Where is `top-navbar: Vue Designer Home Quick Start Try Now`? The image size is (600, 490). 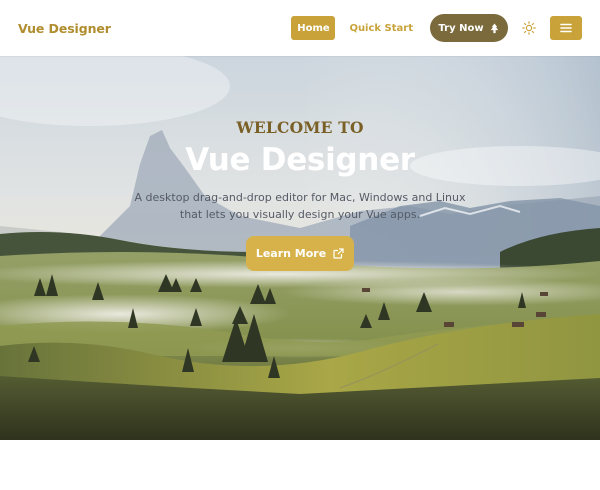
top-navbar: Vue Designer Home Quick Start Try Now is located at coordinates (300, 28).